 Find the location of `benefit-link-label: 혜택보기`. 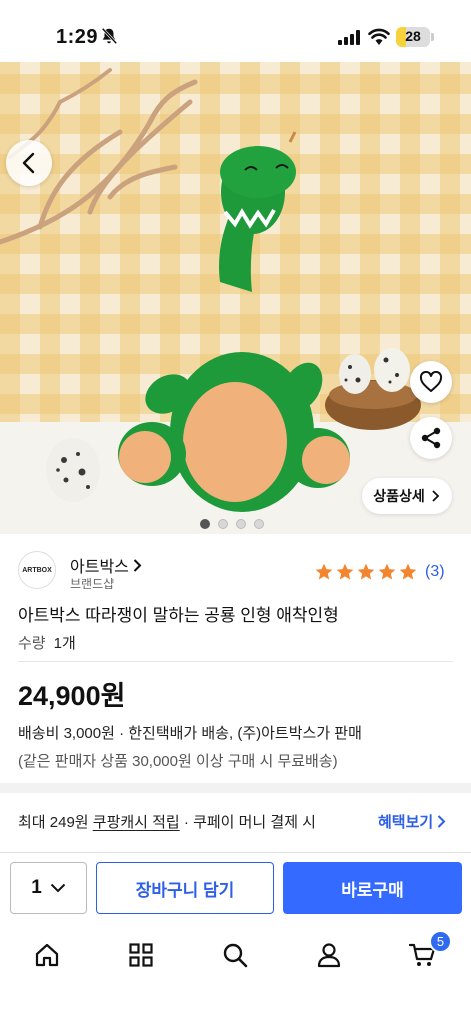

benefit-link-label: 혜택보기 is located at coordinates (406, 822).